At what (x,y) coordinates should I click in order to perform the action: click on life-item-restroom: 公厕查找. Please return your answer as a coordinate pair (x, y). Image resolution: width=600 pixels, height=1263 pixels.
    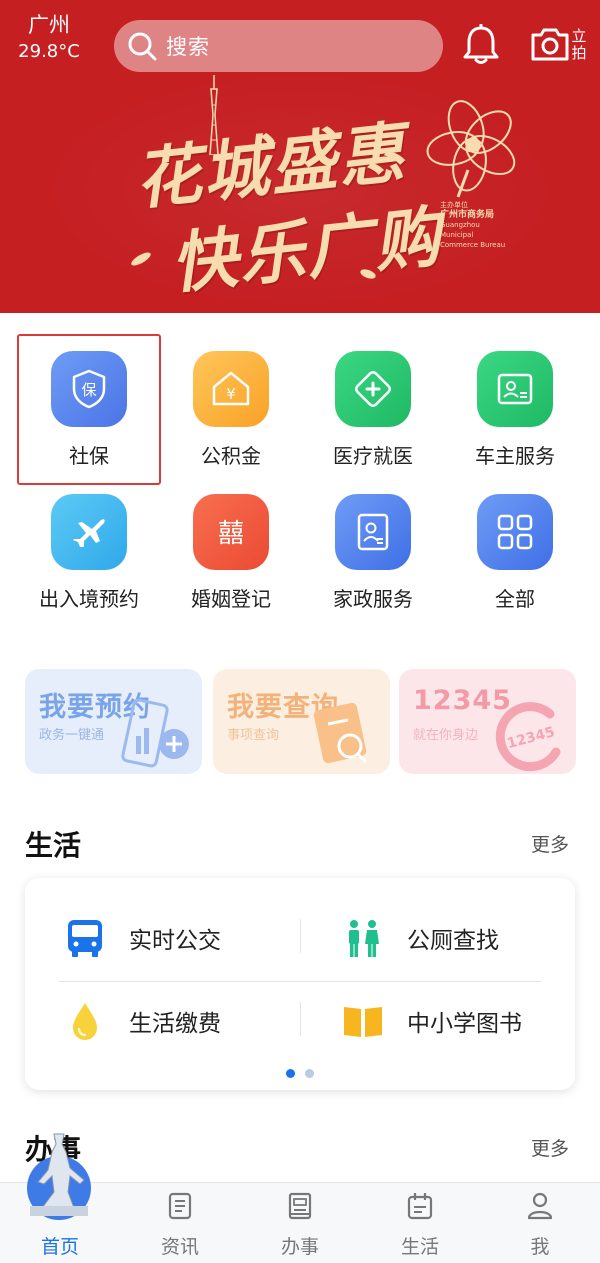
    Looking at the image, I should click on (420, 938).